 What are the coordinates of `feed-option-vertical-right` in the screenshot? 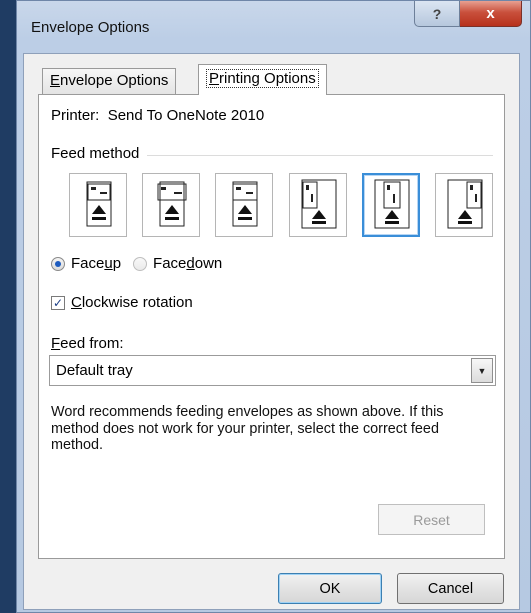 It's located at (464, 205).